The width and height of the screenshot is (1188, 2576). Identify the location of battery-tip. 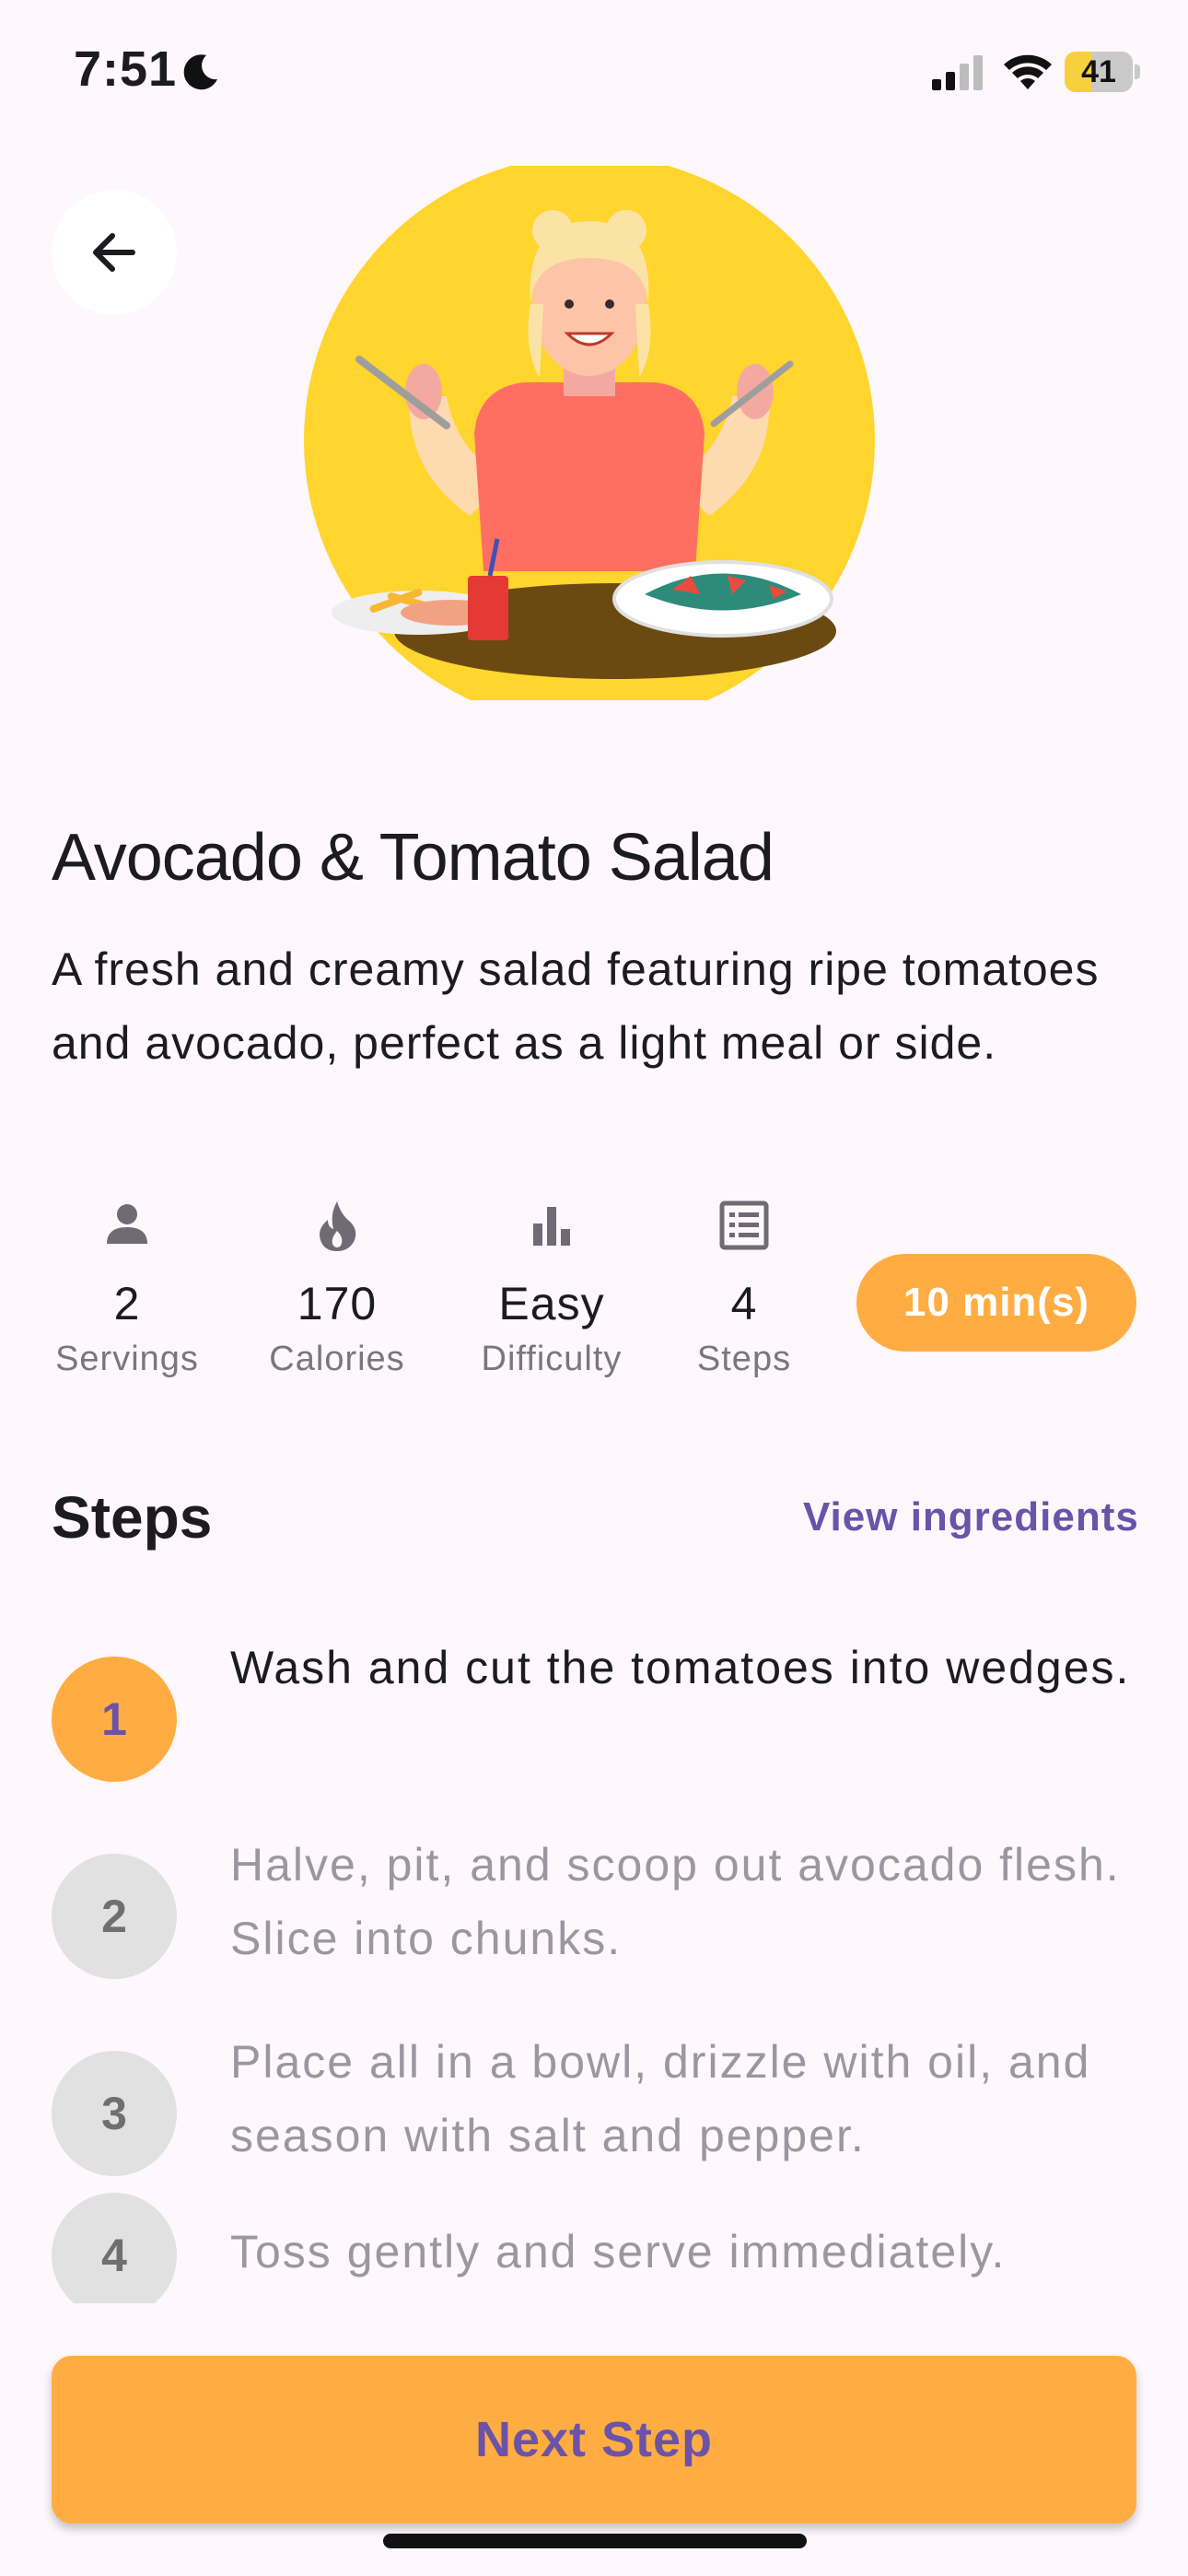
(1137, 71).